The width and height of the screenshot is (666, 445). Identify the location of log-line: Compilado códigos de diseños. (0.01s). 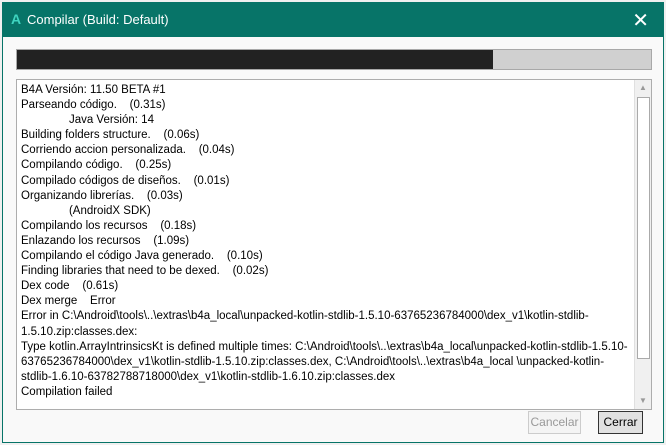
(125, 180).